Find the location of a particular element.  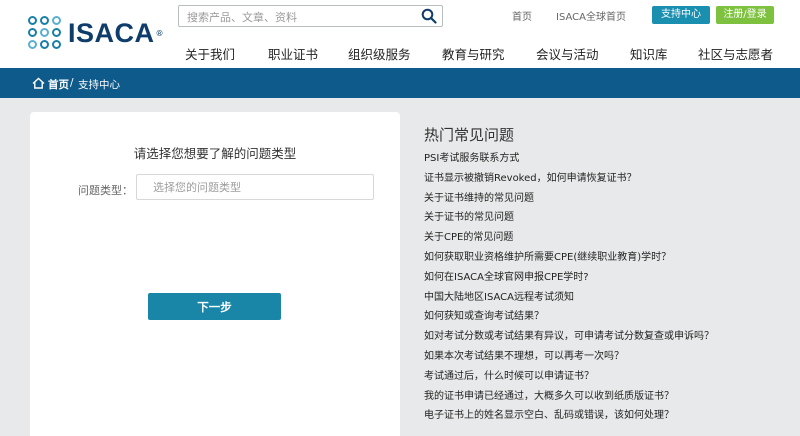

faq-item: 关于证书维持的常见问题 is located at coordinates (609, 202).